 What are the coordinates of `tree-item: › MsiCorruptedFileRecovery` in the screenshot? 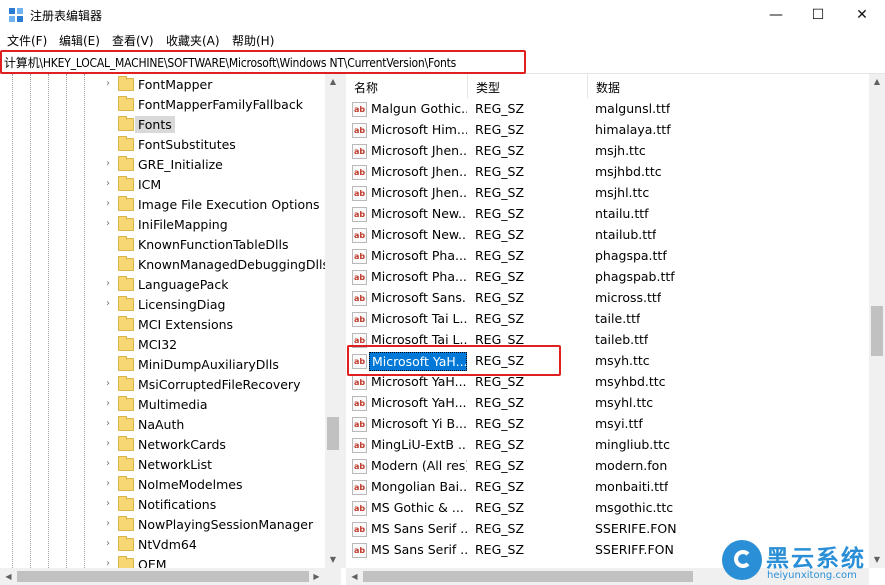 It's located at (170, 385).